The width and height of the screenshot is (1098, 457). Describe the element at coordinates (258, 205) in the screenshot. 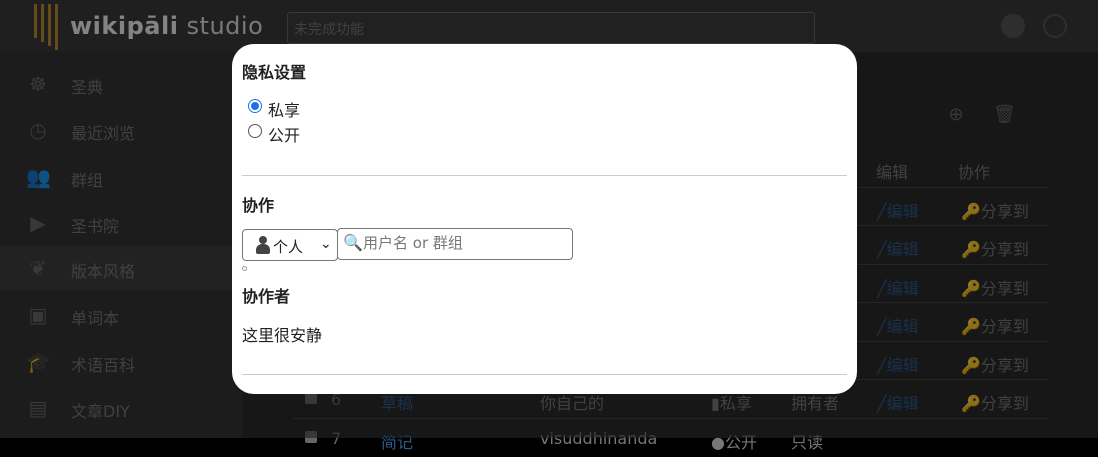

I see `collaboration-heading: 协作` at that location.